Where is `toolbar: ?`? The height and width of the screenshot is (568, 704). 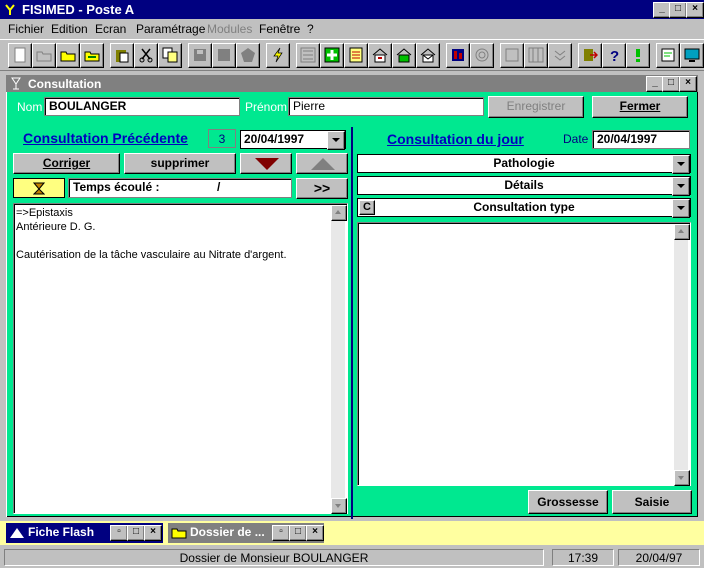 toolbar: ? is located at coordinates (352, 55).